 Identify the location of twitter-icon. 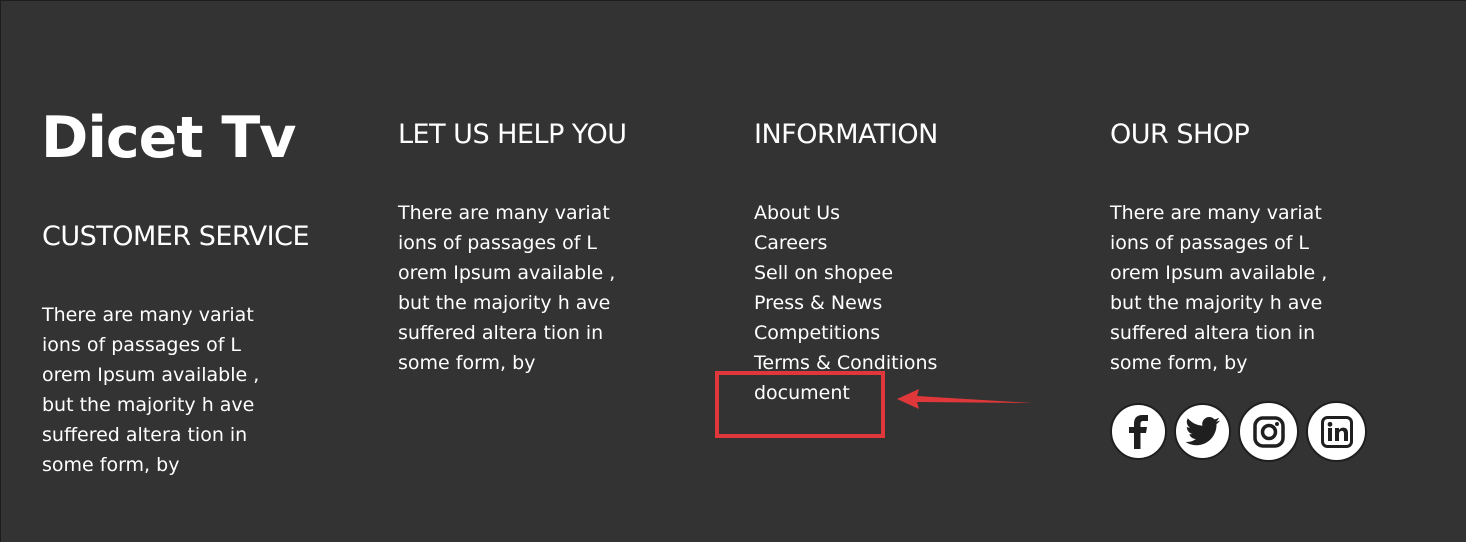
(1202, 430).